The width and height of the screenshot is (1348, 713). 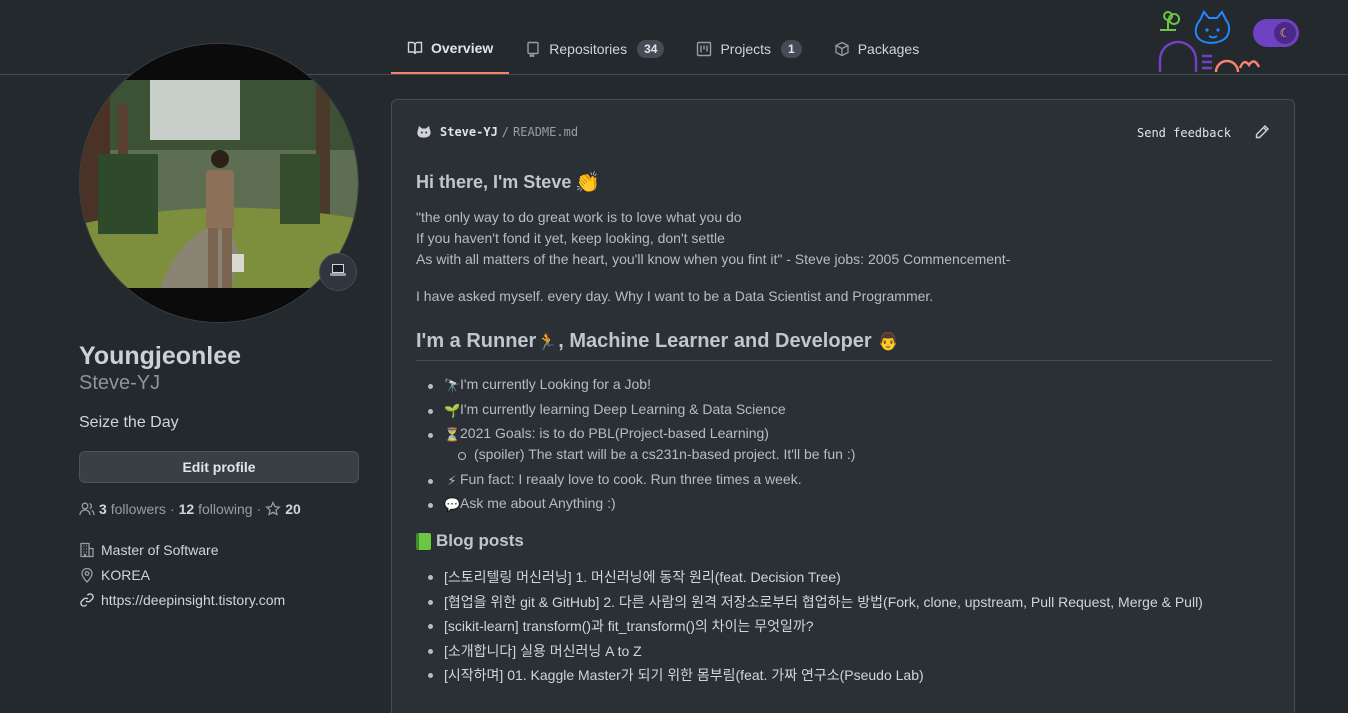 I want to click on tab-repositories: Repositories 34, so click(x=594, y=49).